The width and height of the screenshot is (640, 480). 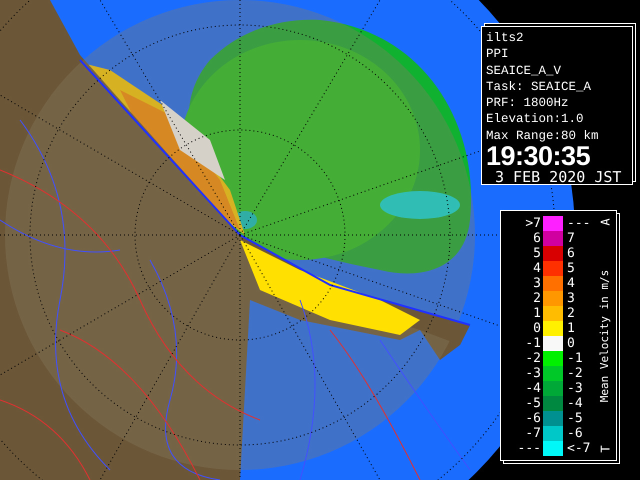 I want to click on info-line: ilts2, so click(x=505, y=38).